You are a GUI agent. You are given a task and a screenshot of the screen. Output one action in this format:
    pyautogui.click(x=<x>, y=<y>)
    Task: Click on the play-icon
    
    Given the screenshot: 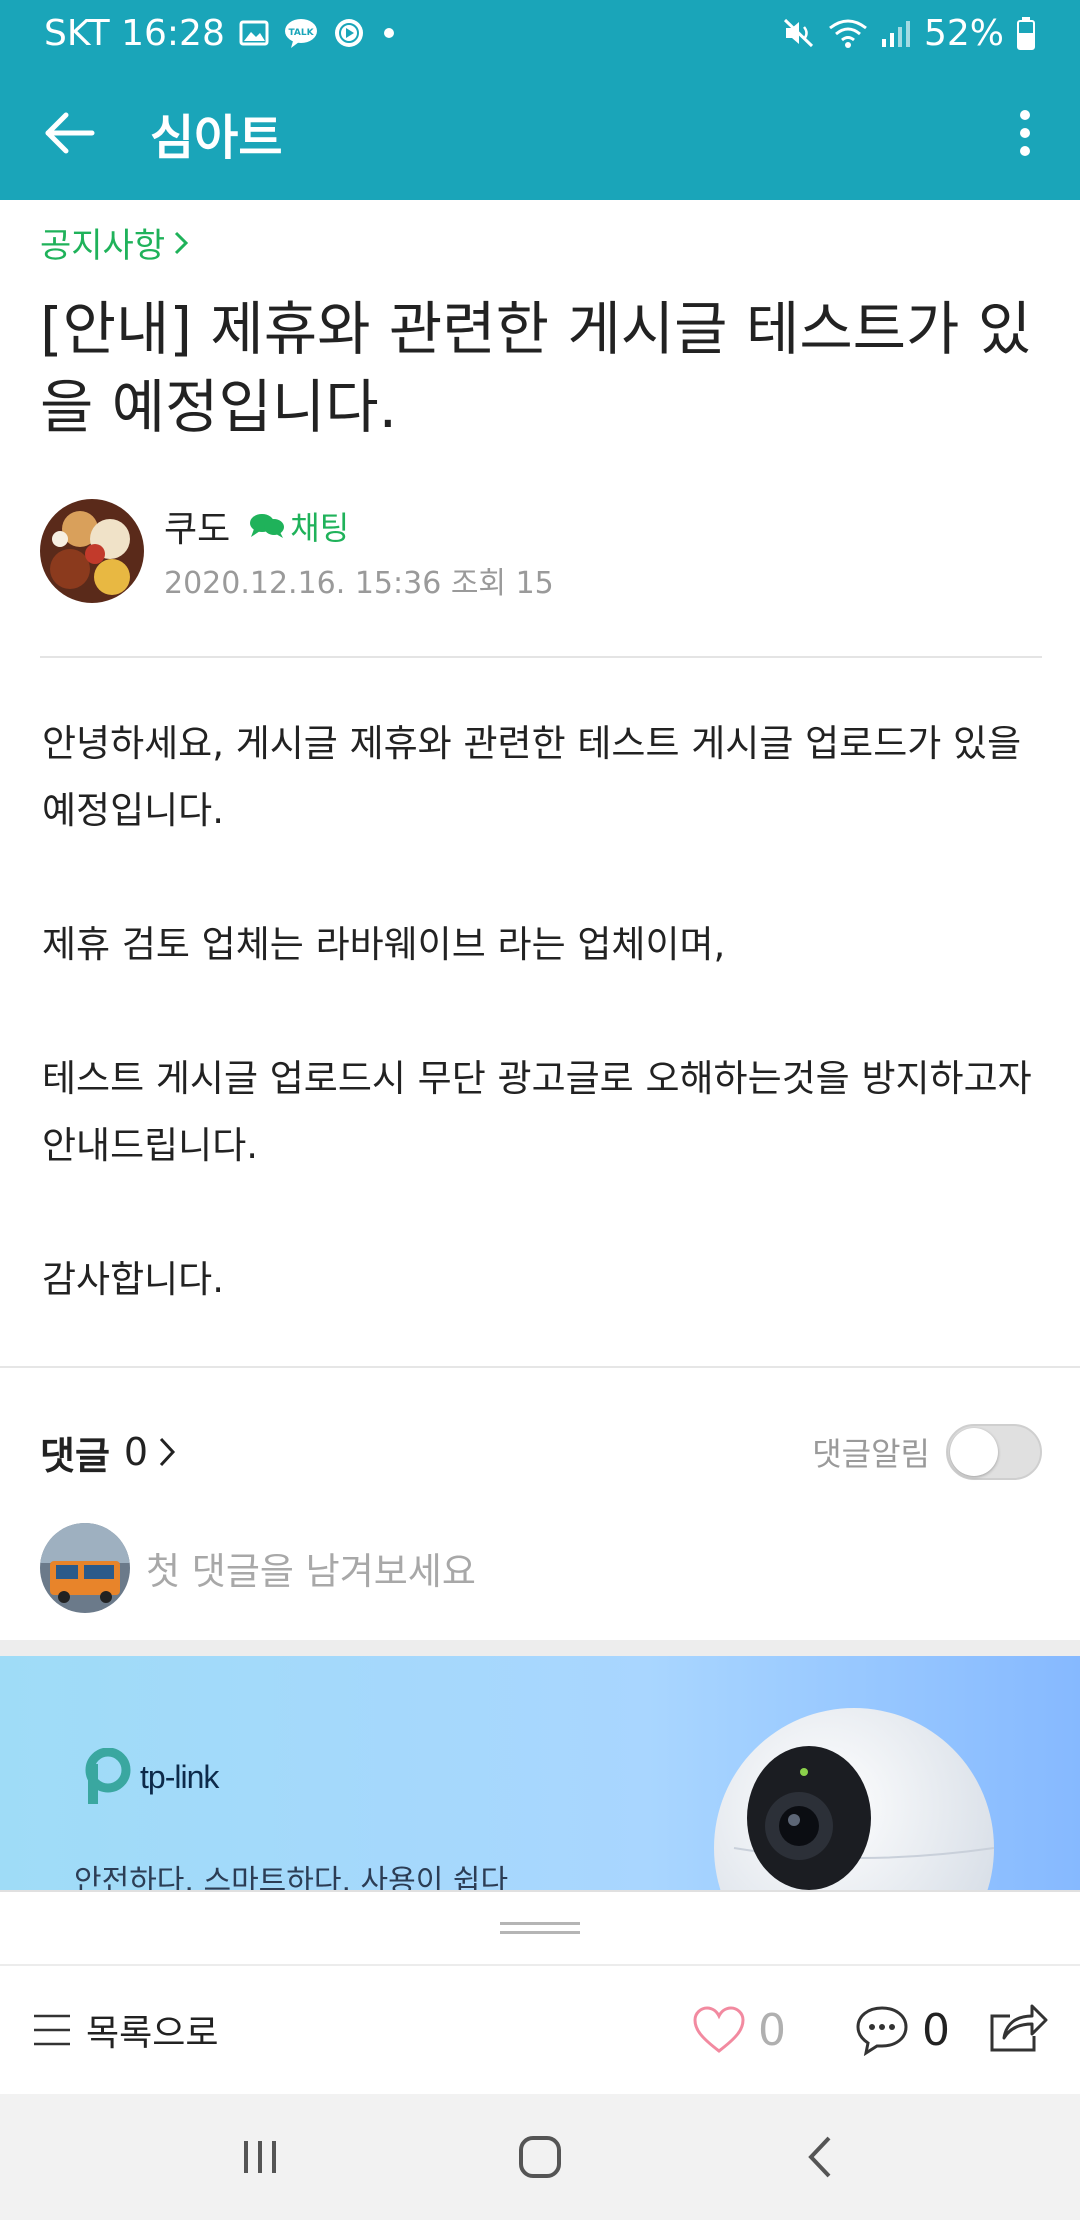 What is the action you would take?
    pyautogui.click(x=349, y=33)
    